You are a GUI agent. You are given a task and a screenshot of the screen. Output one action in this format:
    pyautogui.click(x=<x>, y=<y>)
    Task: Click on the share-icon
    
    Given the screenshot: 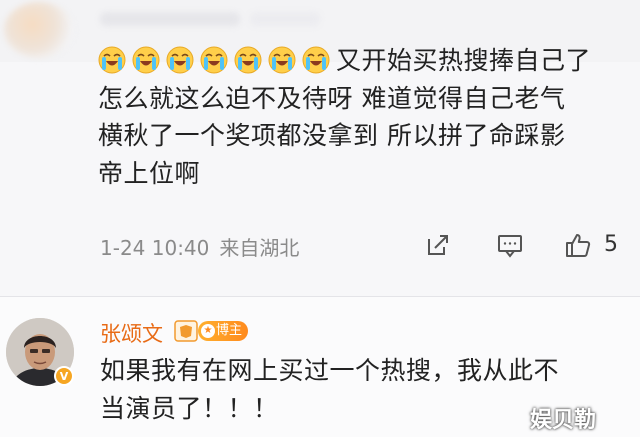 What is the action you would take?
    pyautogui.click(x=438, y=245)
    